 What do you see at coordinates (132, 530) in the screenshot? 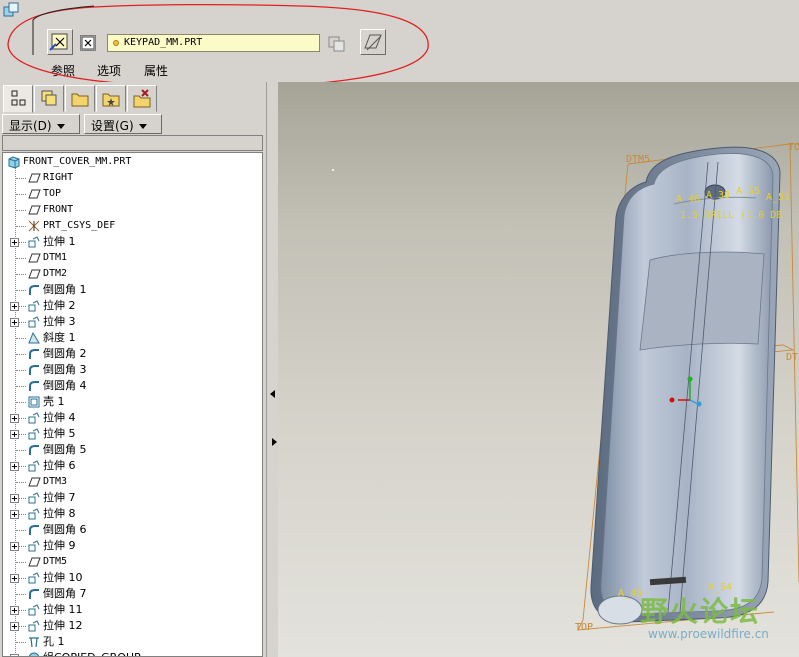
I see `tree-item: 倒圆角 6` at bounding box center [132, 530].